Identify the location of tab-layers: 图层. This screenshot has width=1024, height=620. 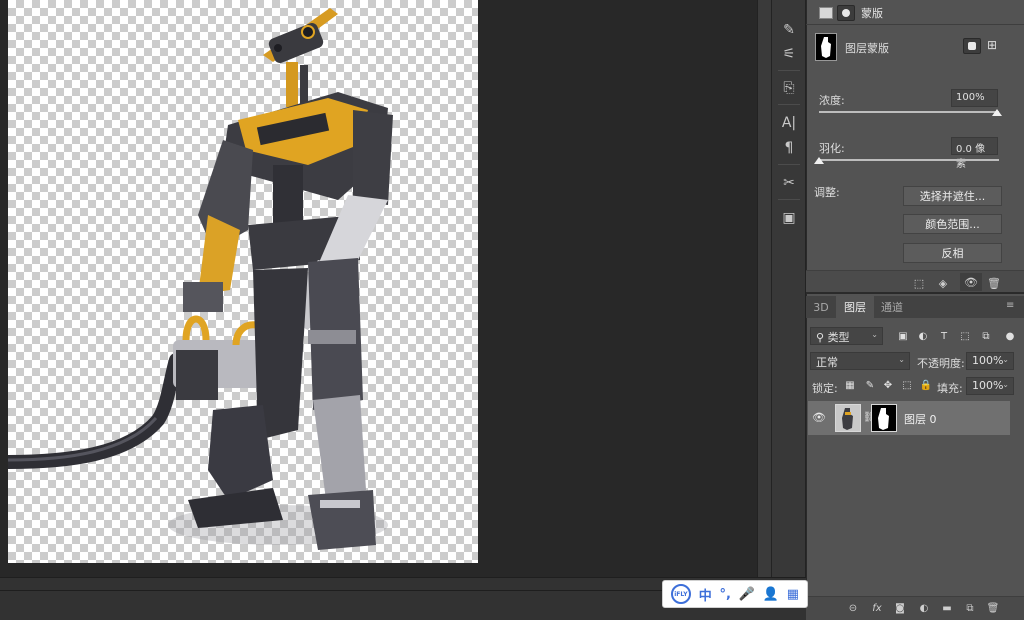
(855, 307).